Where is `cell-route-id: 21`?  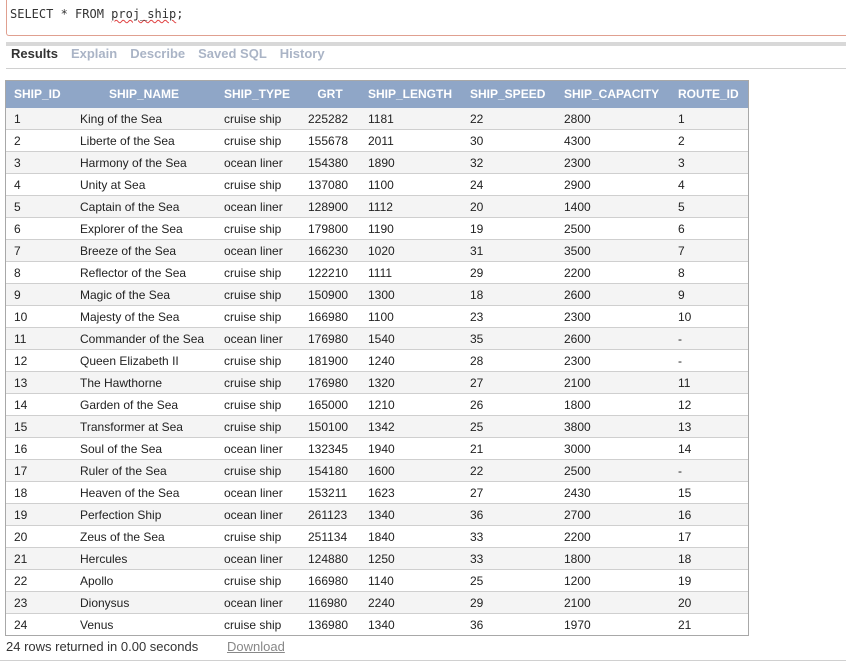 cell-route-id: 21 is located at coordinates (709, 624).